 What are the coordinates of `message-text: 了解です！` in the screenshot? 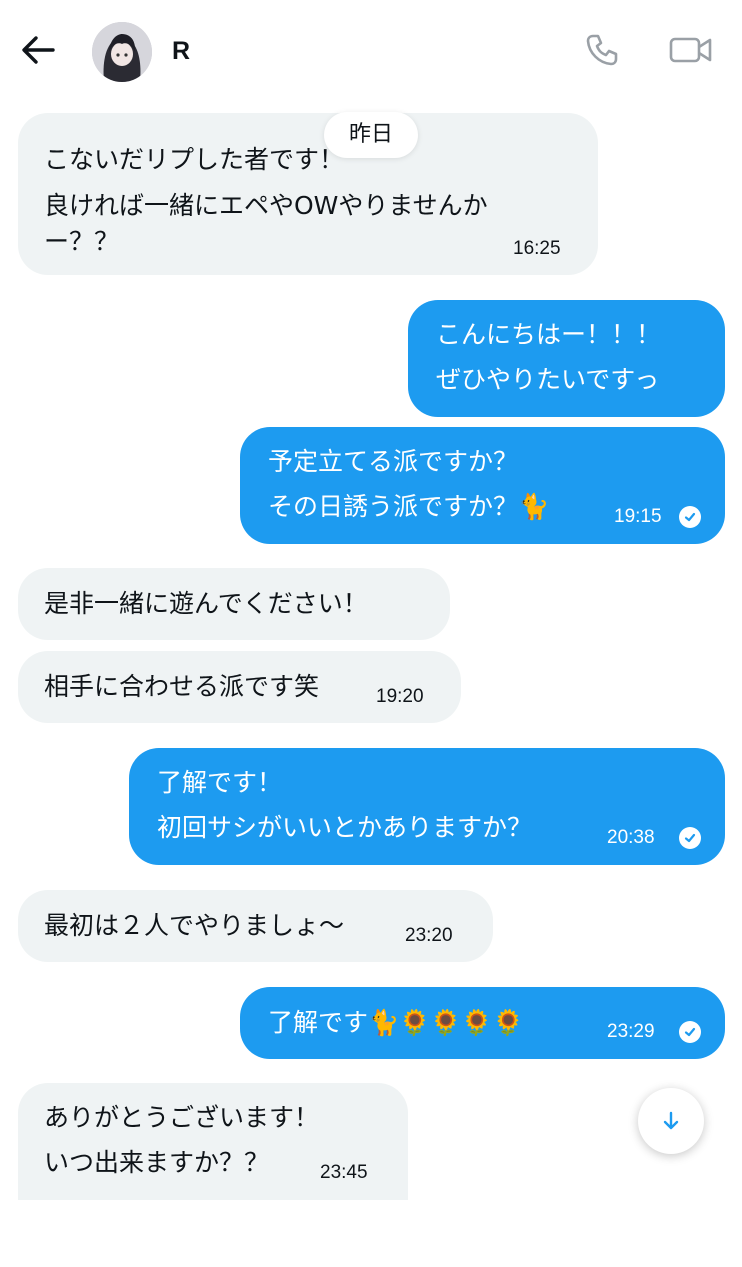 It's located at (220, 782).